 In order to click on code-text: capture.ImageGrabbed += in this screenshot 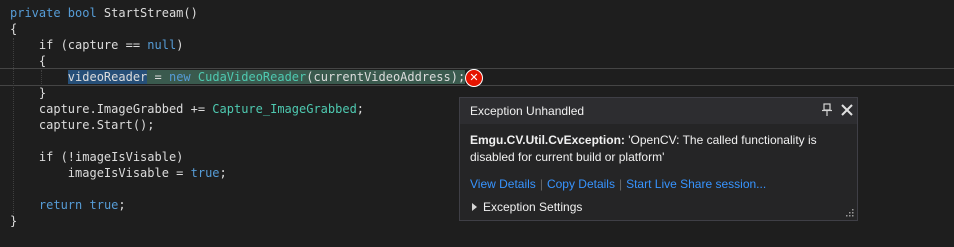, I will do `click(111, 109)`.